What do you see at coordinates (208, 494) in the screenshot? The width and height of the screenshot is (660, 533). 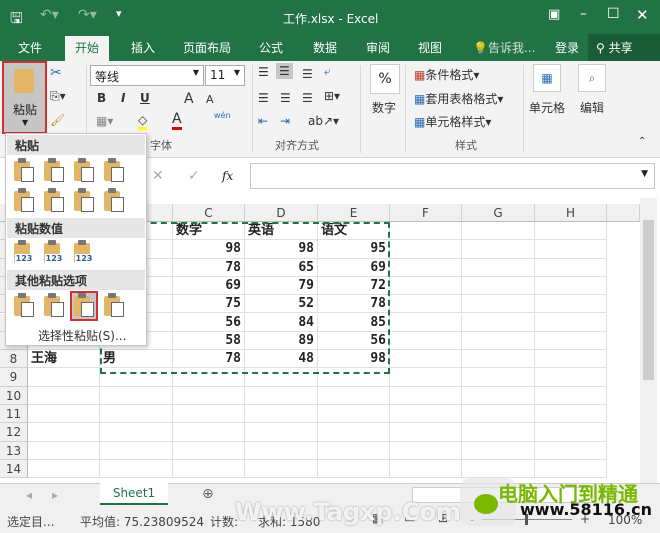 I see `new-sheet-icon: ⊕` at bounding box center [208, 494].